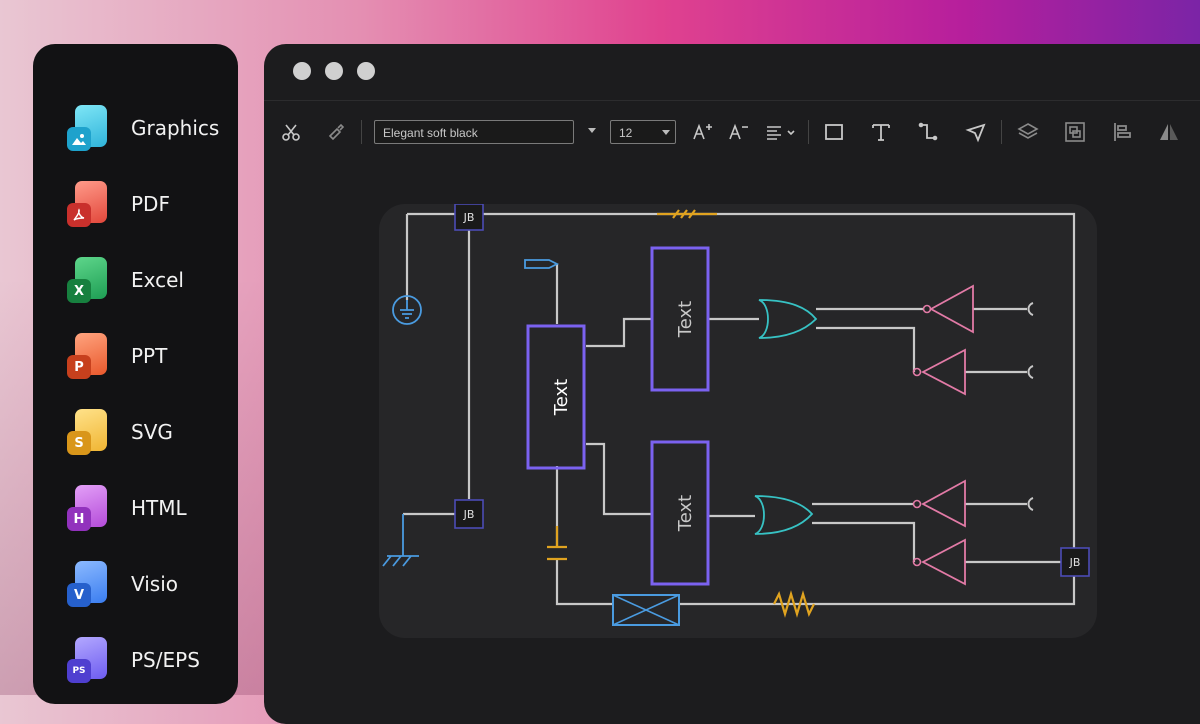 The height and width of the screenshot is (724, 1200). I want to click on ps-eps-file-icon: PS, so click(88, 660).